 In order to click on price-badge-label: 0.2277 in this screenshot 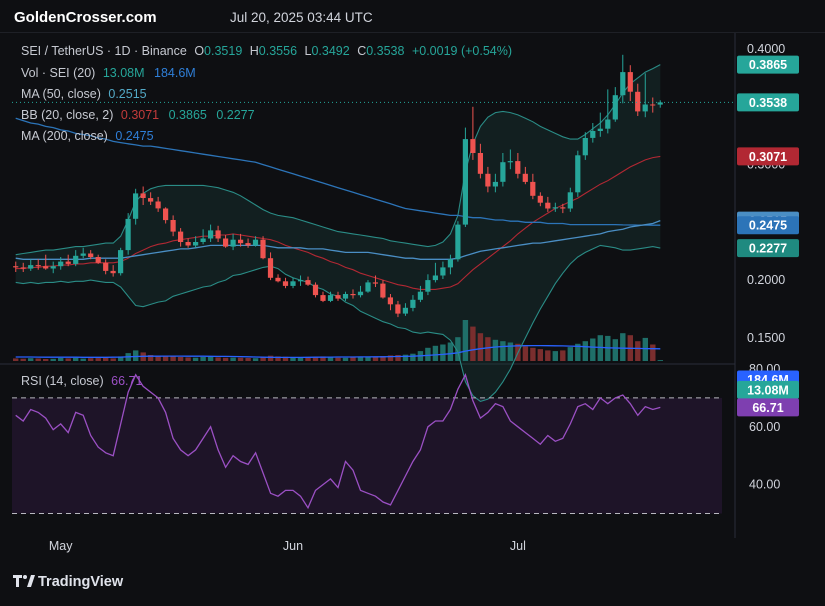, I will do `click(768, 249)`.